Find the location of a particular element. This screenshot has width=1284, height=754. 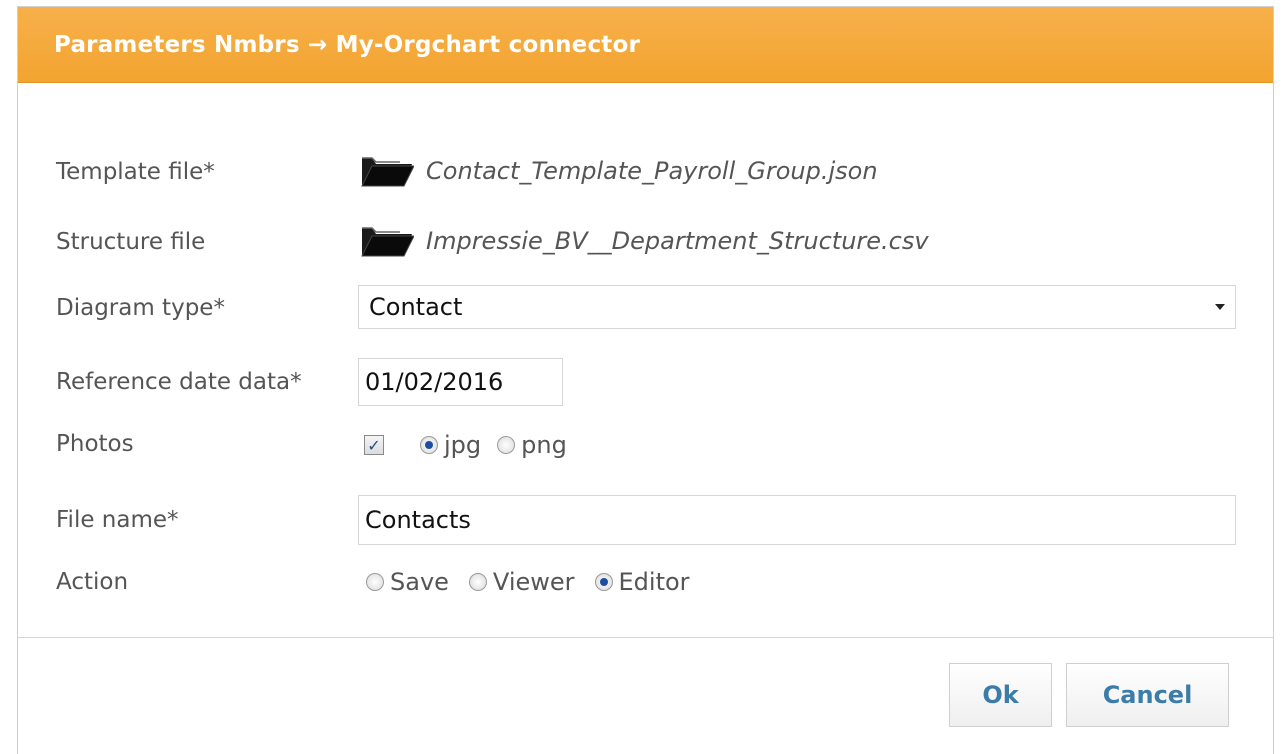

ok-button: Ok is located at coordinates (1000, 695).